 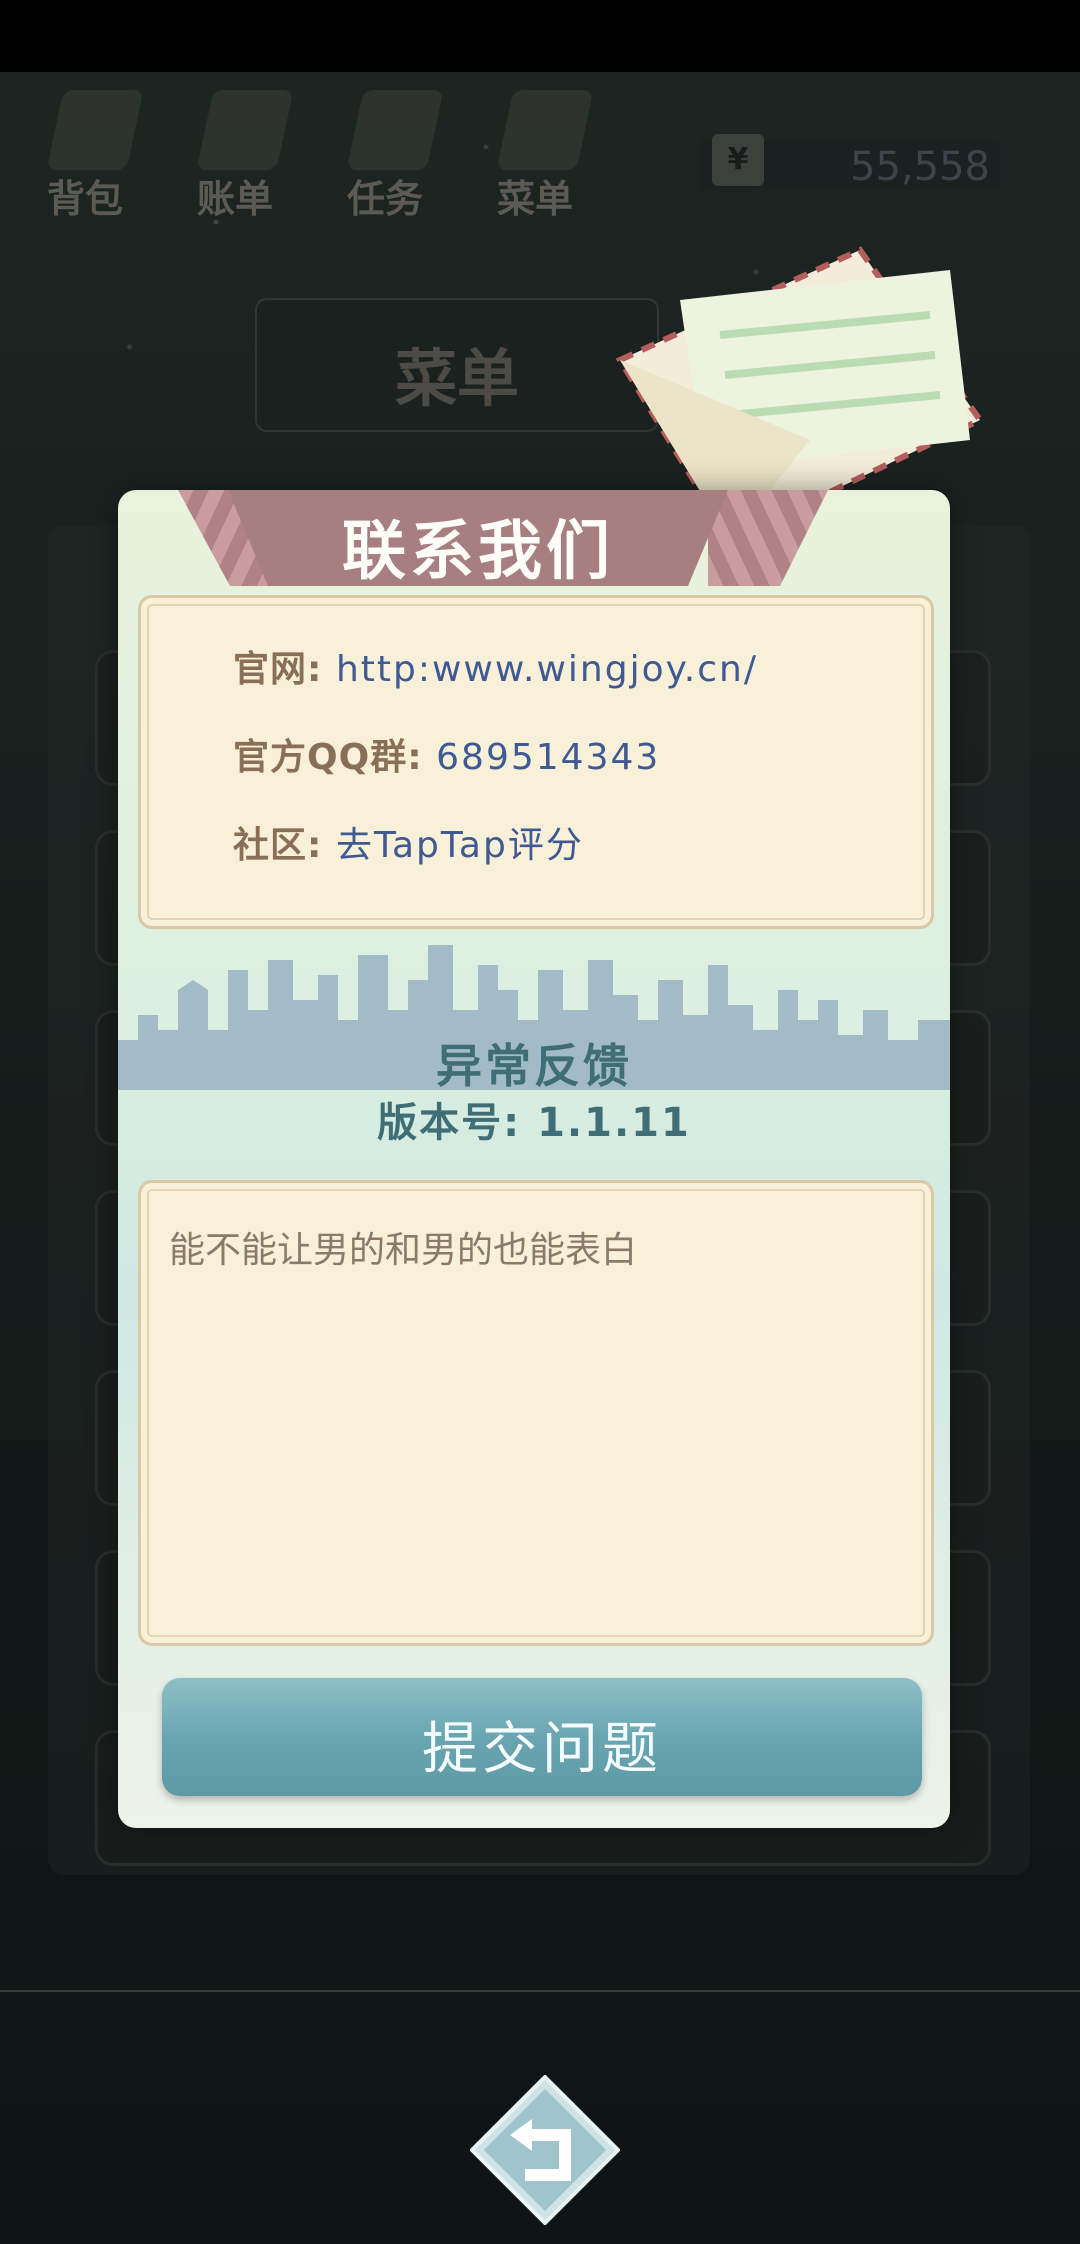 I want to click on back-button, so click(x=545, y=2150).